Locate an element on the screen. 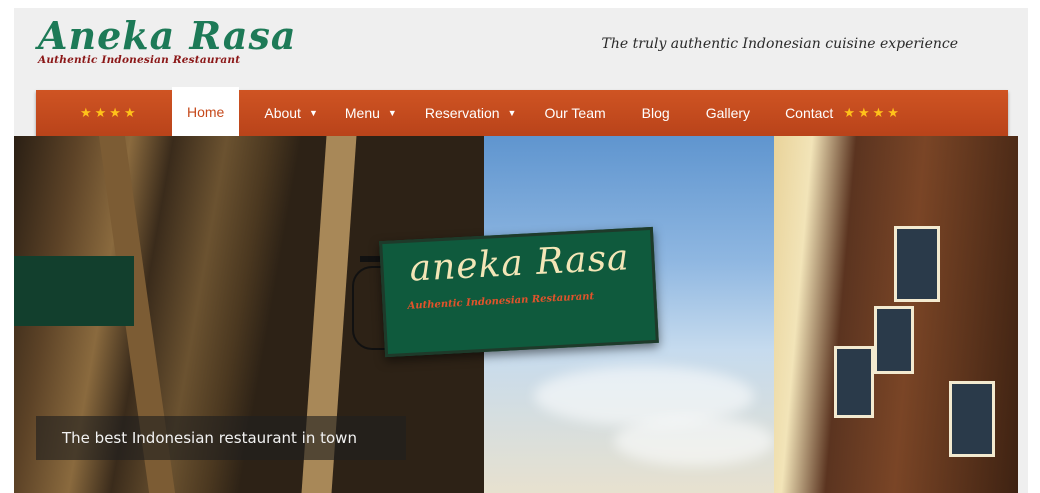  nav-item-home: Home is located at coordinates (206, 112).